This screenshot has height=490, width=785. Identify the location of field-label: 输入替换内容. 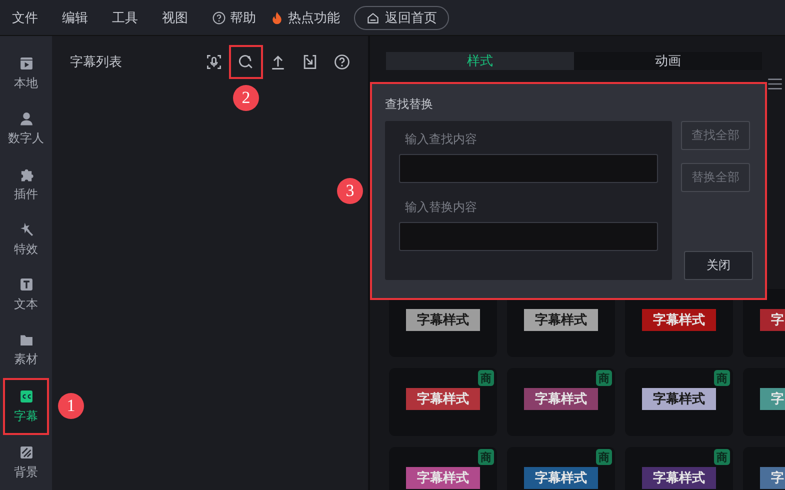
(441, 207).